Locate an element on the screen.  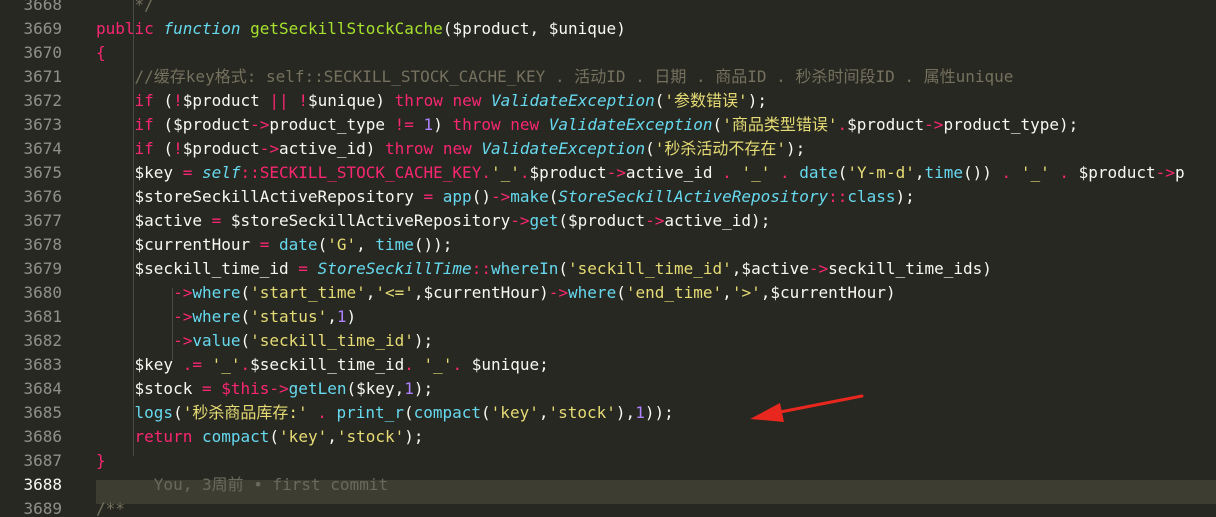
red-arrow-icon is located at coordinates (807, 408).